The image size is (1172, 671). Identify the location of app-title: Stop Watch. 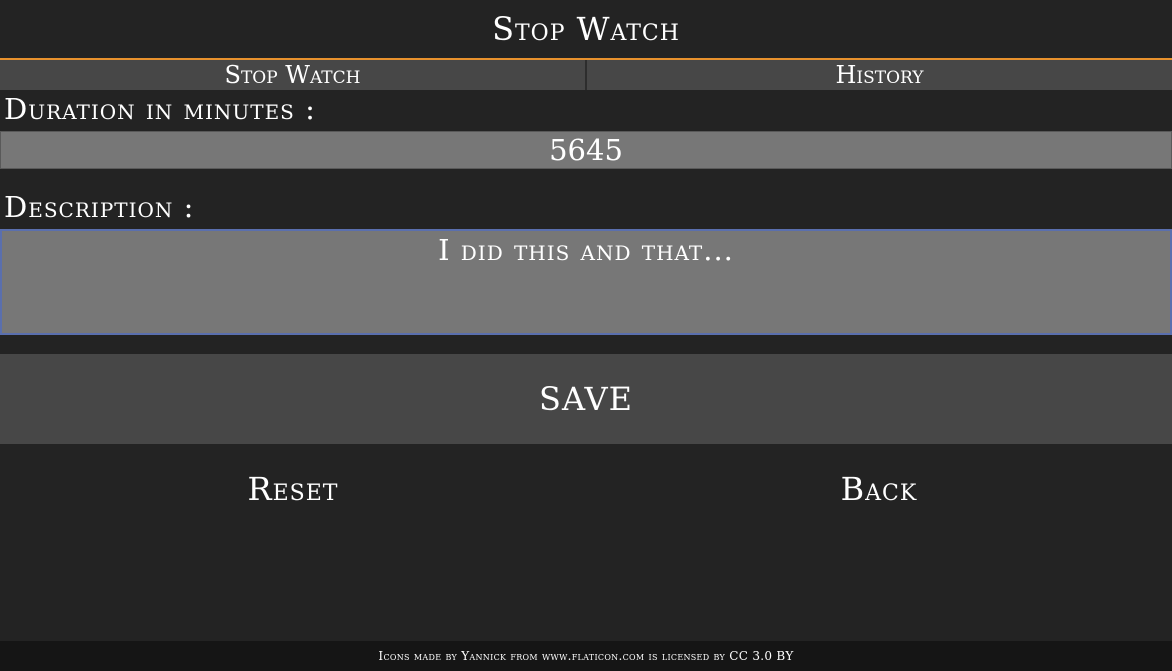
(586, 29).